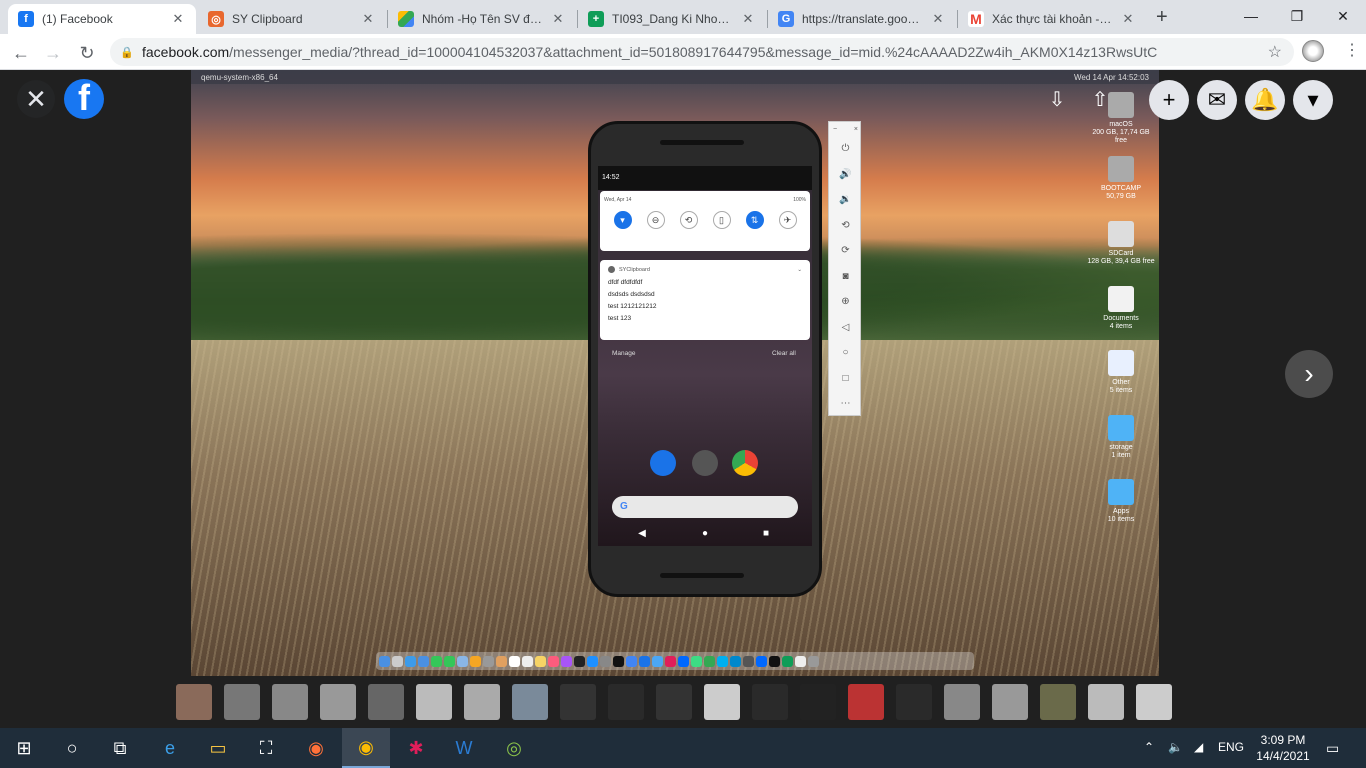 The image size is (1366, 768). What do you see at coordinates (705, 507) in the screenshot?
I see `google-search-bar: G` at bounding box center [705, 507].